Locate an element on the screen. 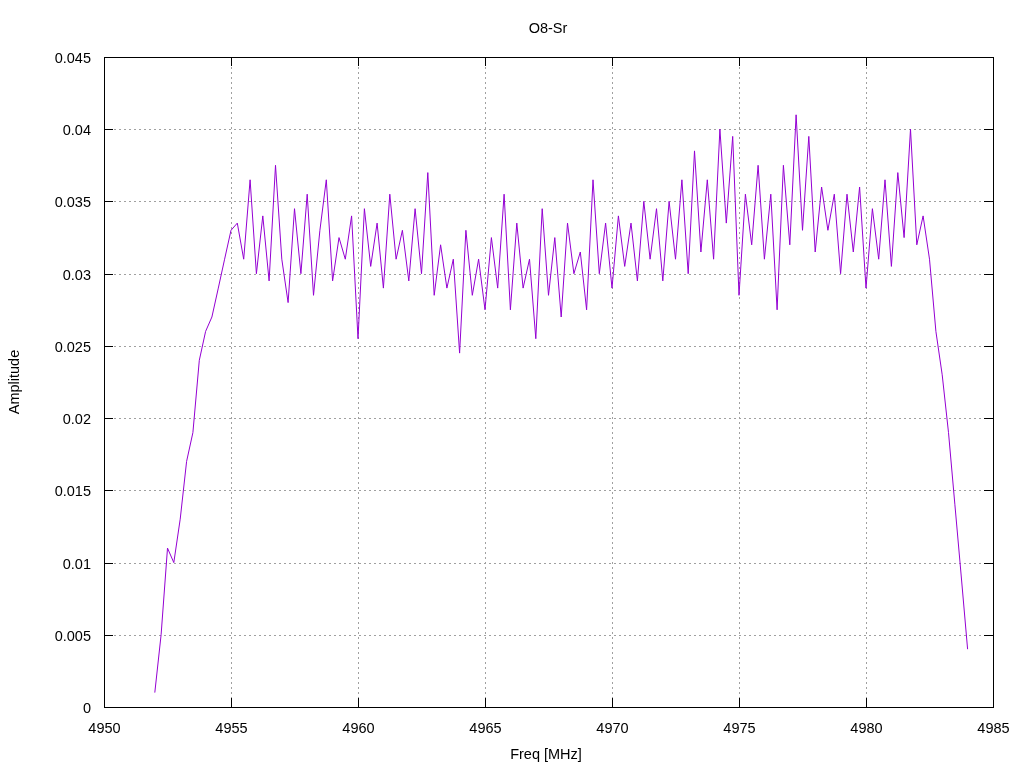 This screenshot has width=1024, height=768. y-tick-label: 0.015 is located at coordinates (72, 490).